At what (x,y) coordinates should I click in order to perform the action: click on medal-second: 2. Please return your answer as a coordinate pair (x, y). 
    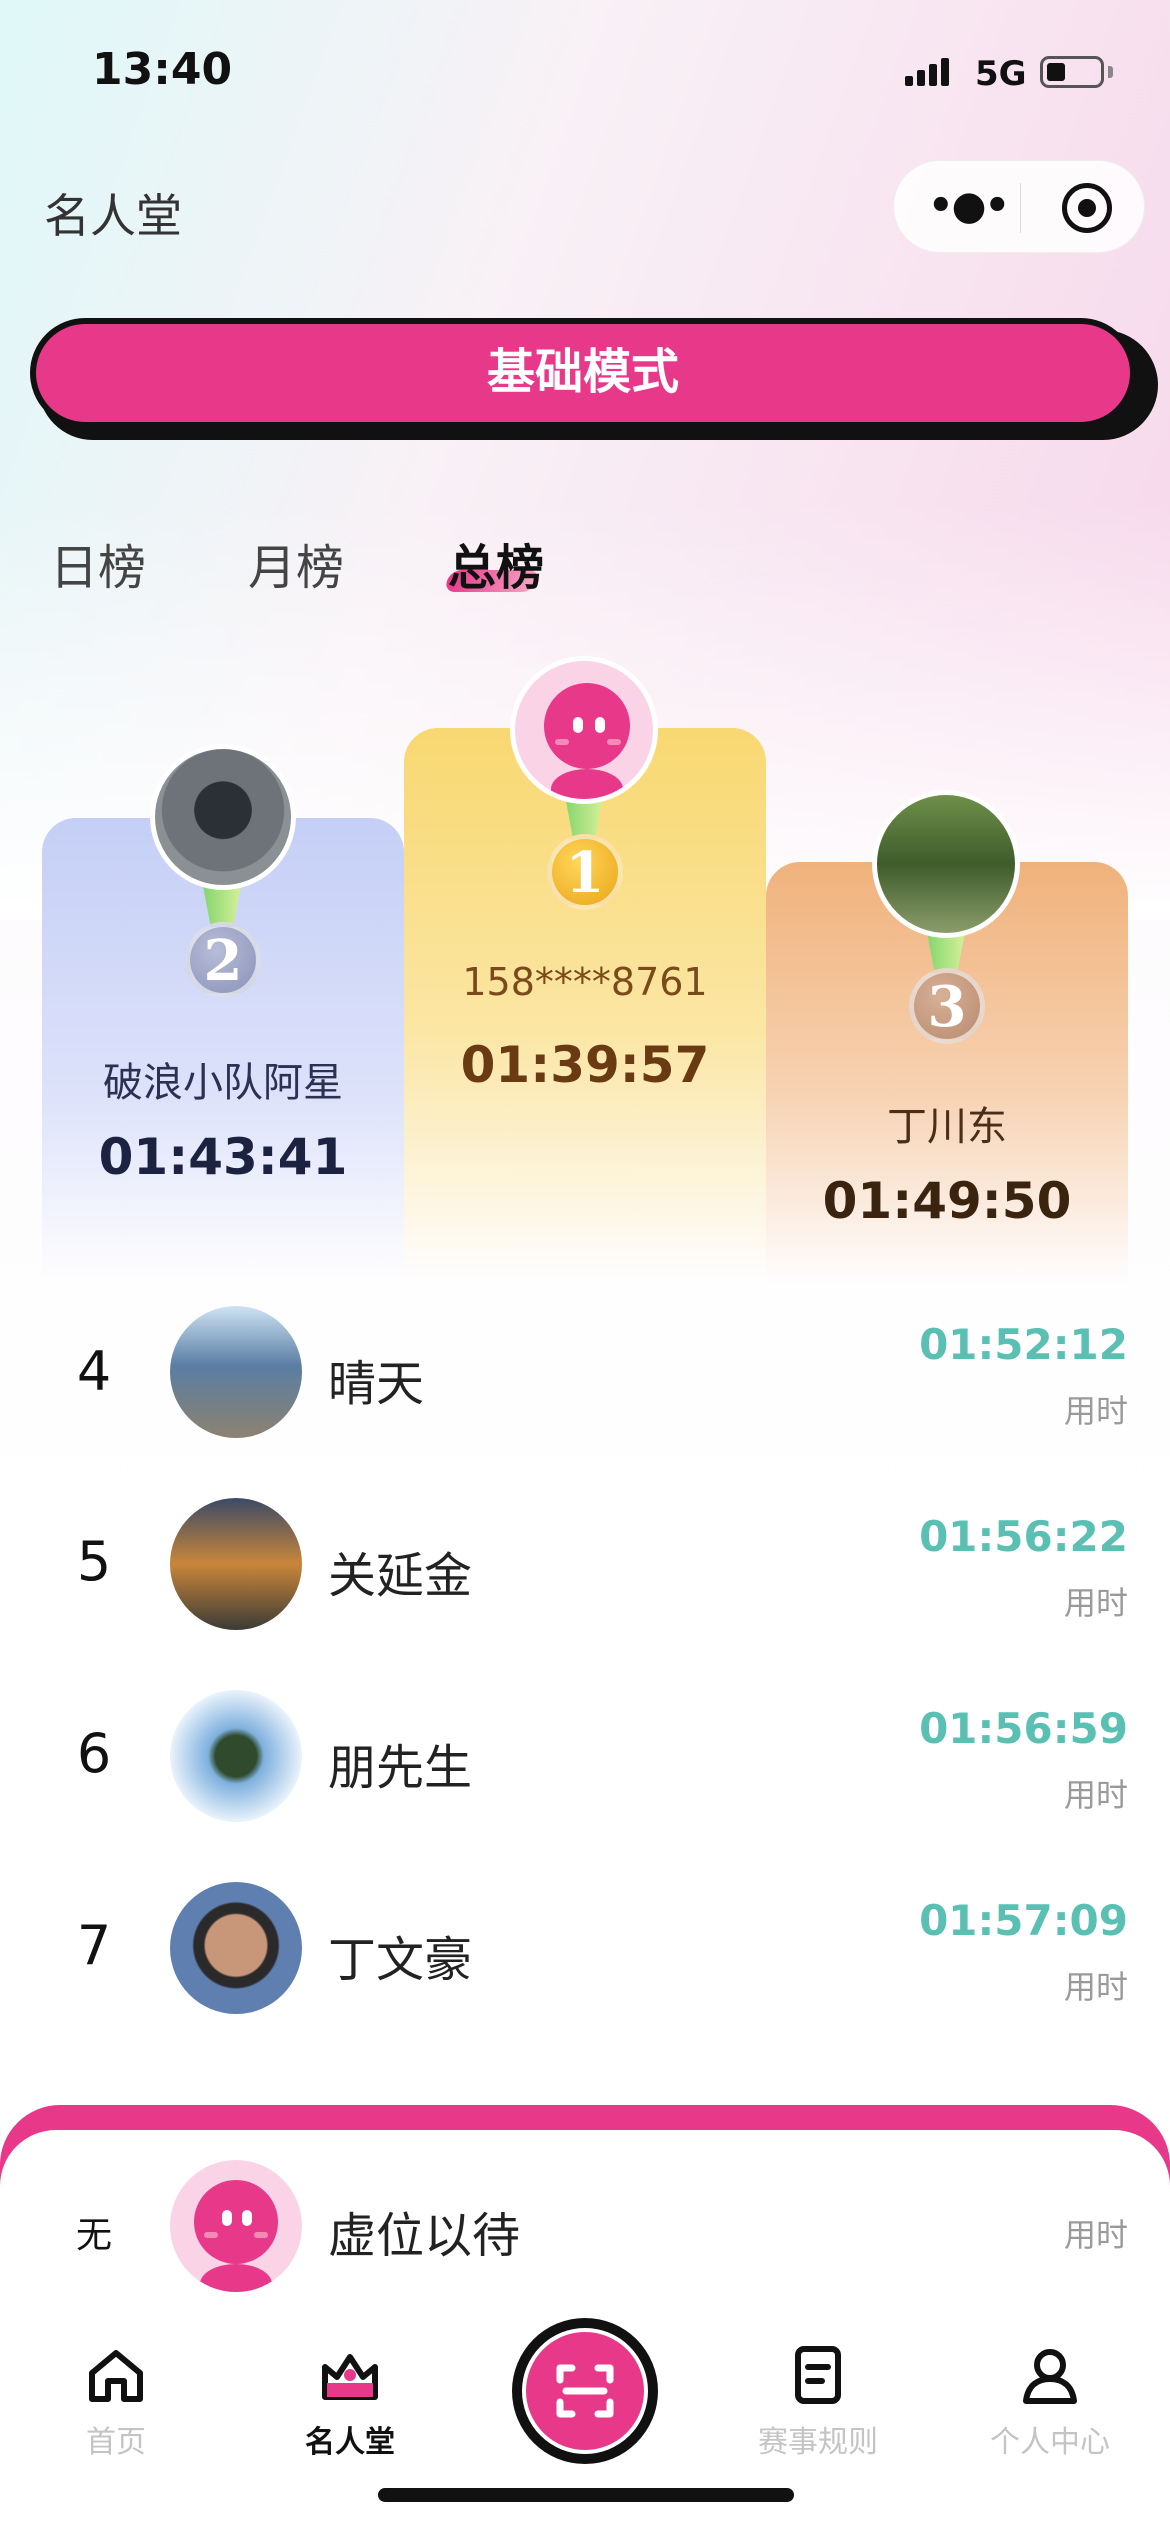
    Looking at the image, I should click on (223, 960).